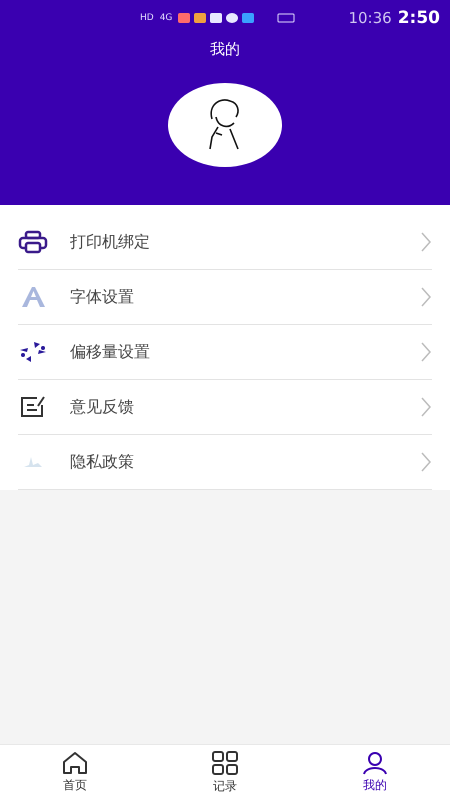 The image size is (450, 800). Describe the element at coordinates (225, 352) in the screenshot. I see `menu-item: 偏移量设置` at that location.